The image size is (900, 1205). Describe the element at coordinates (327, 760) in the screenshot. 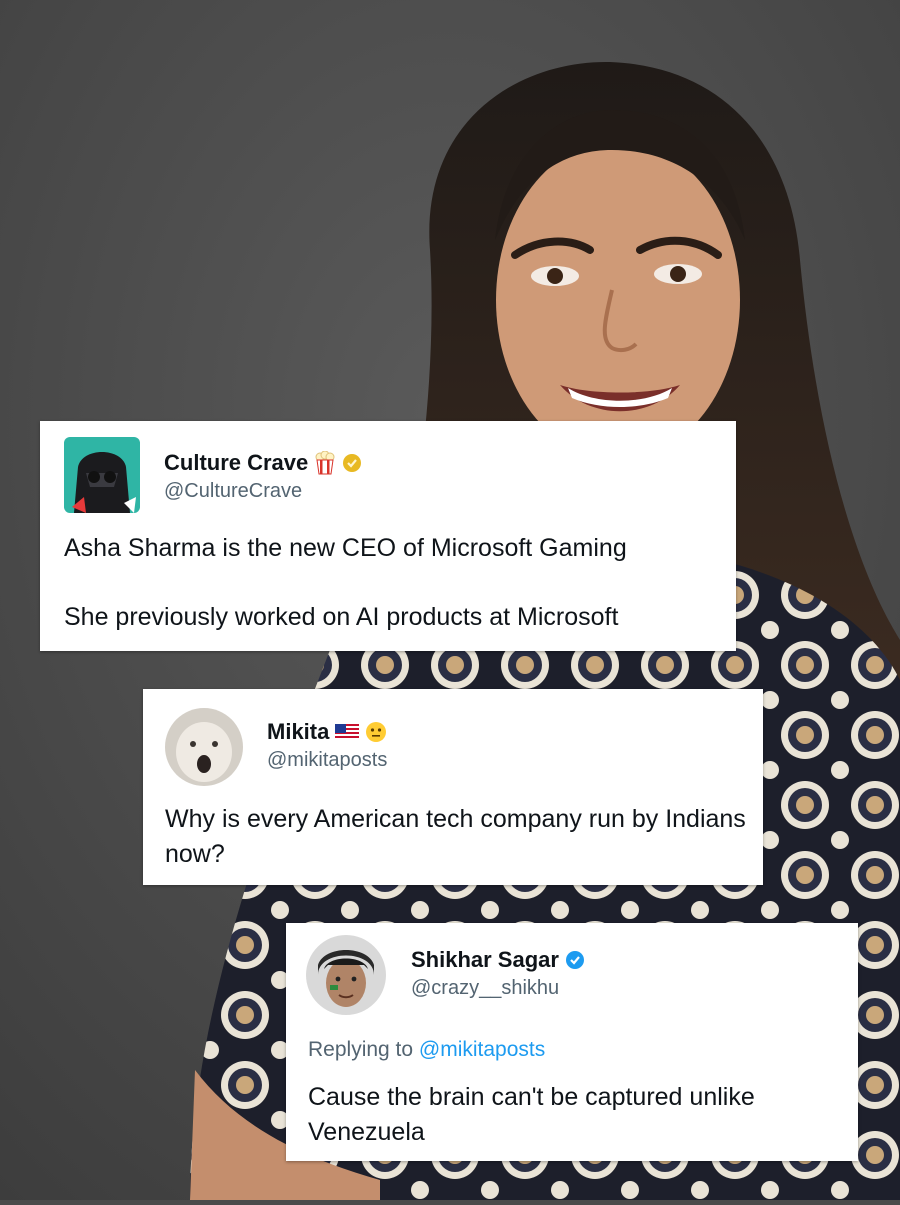

I see `user-handle: @mikitaposts` at that location.